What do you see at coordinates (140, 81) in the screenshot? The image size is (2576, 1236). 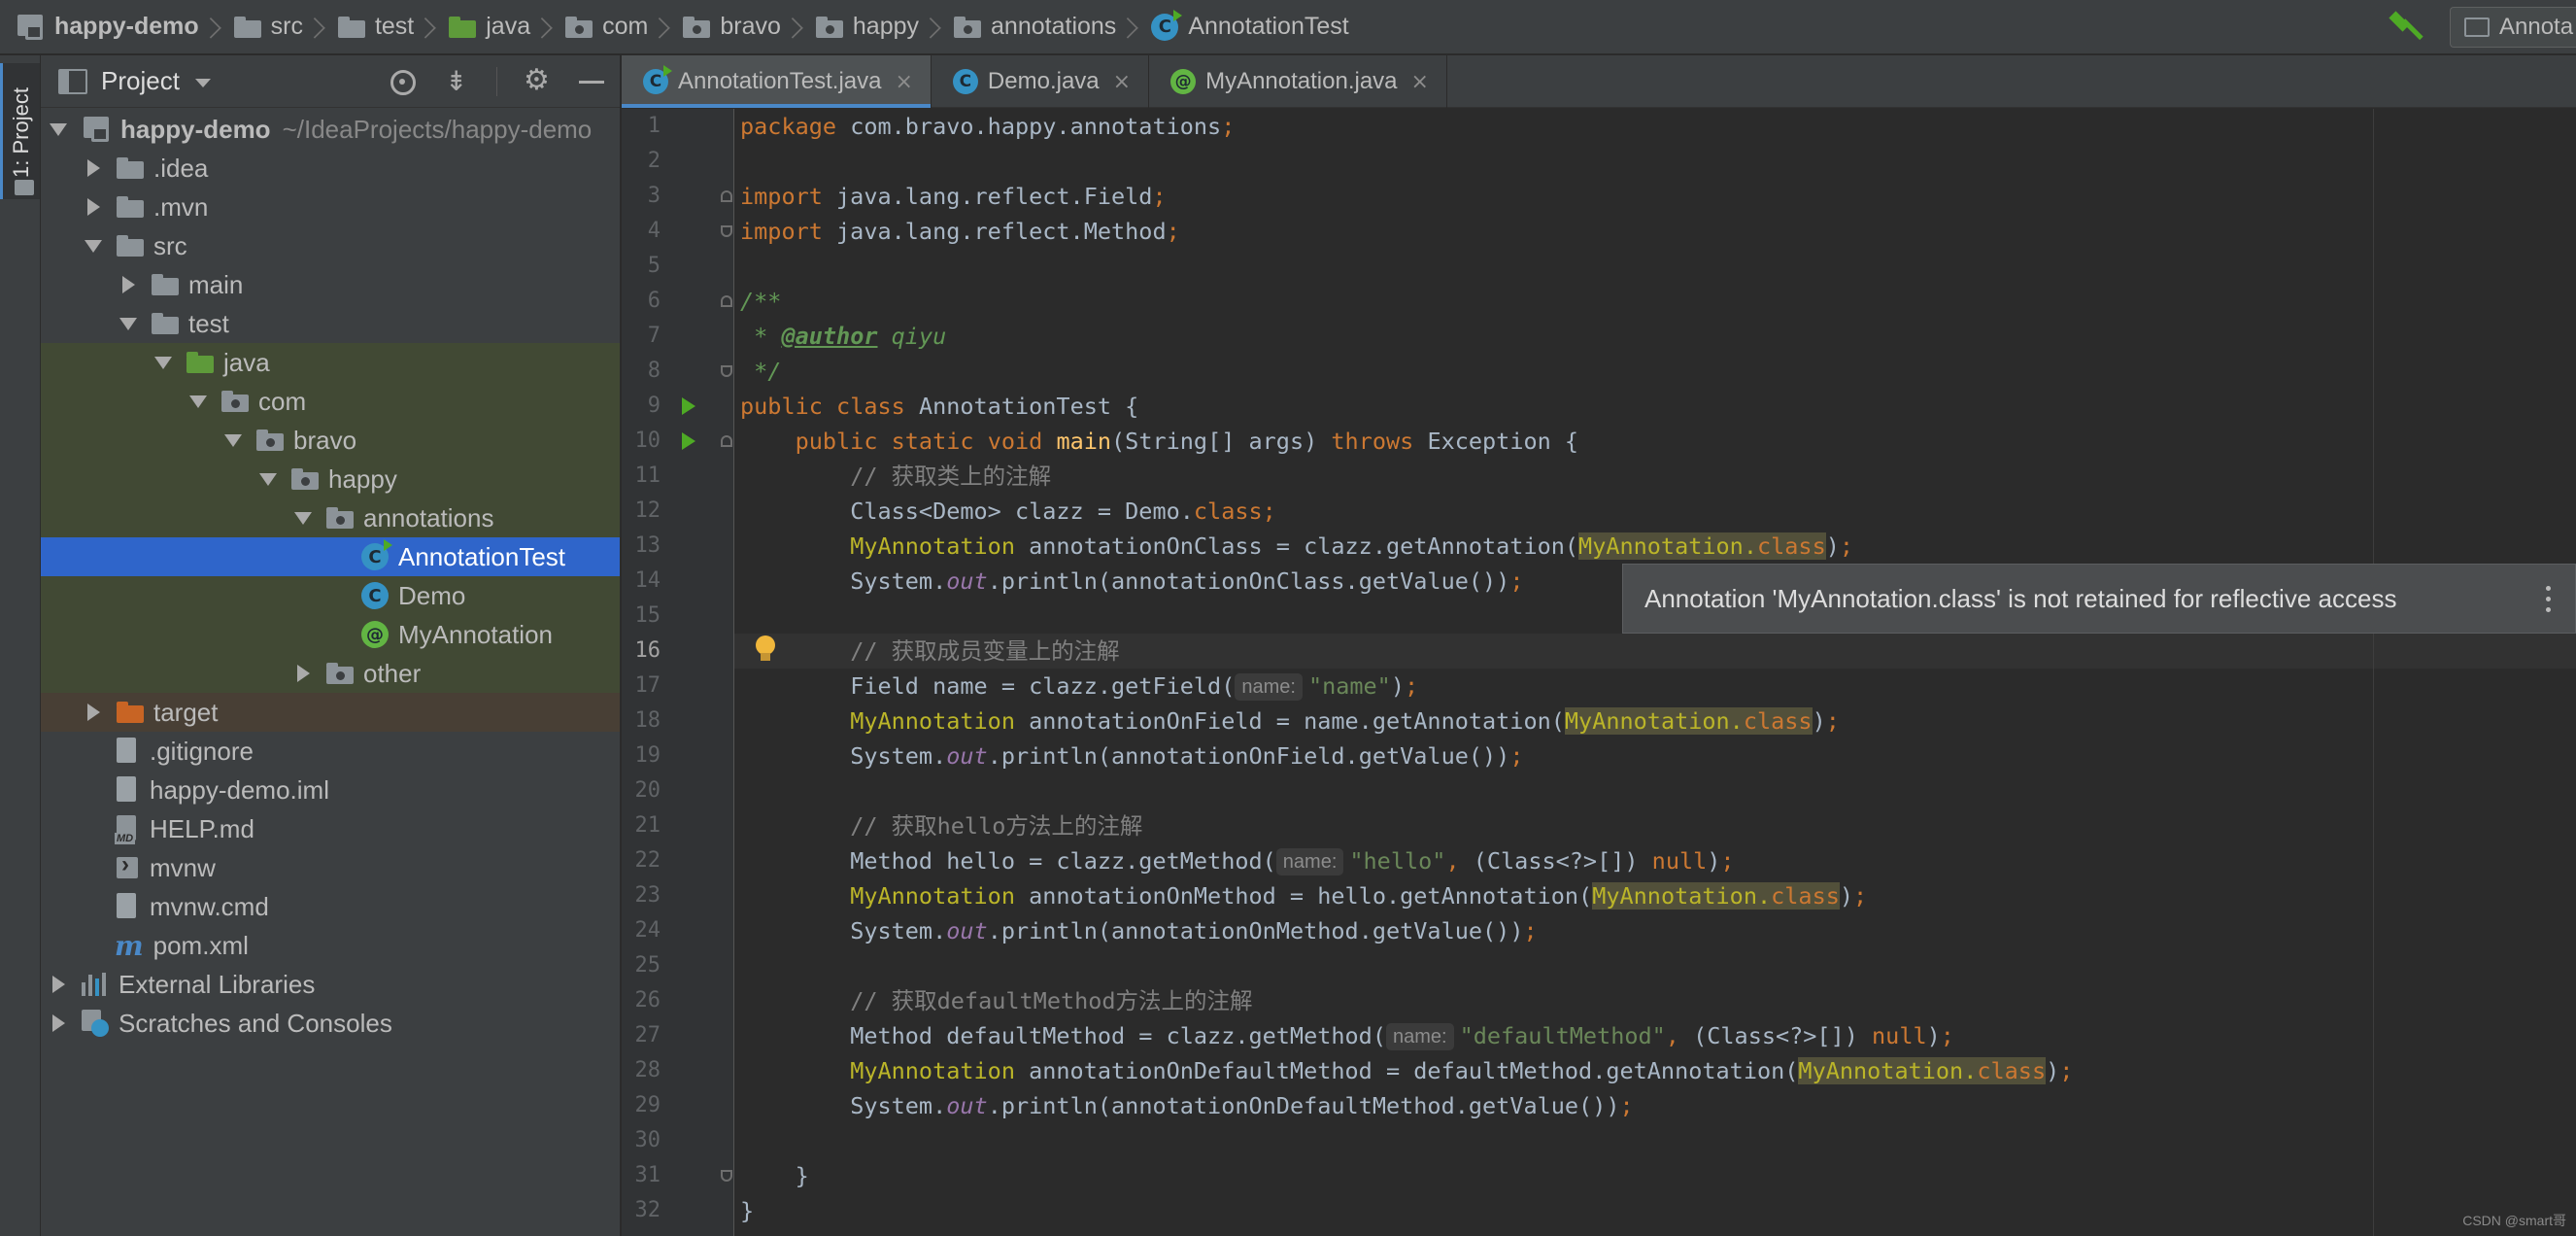 I see `project-view-title: Project` at bounding box center [140, 81].